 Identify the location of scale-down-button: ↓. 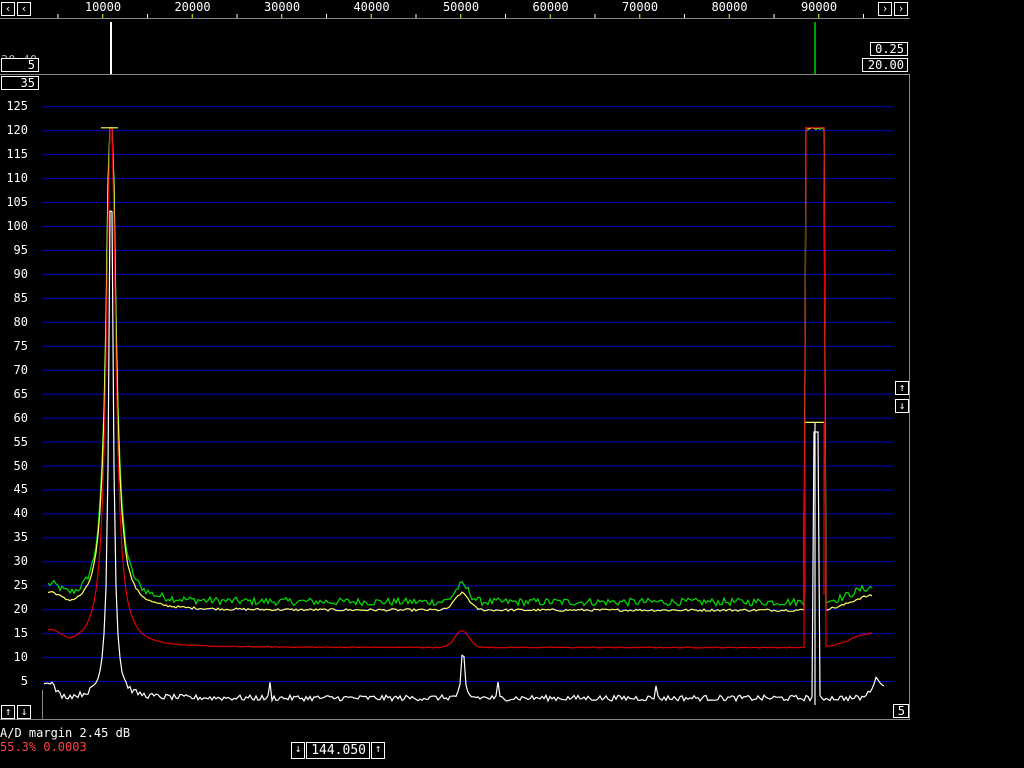
(902, 406).